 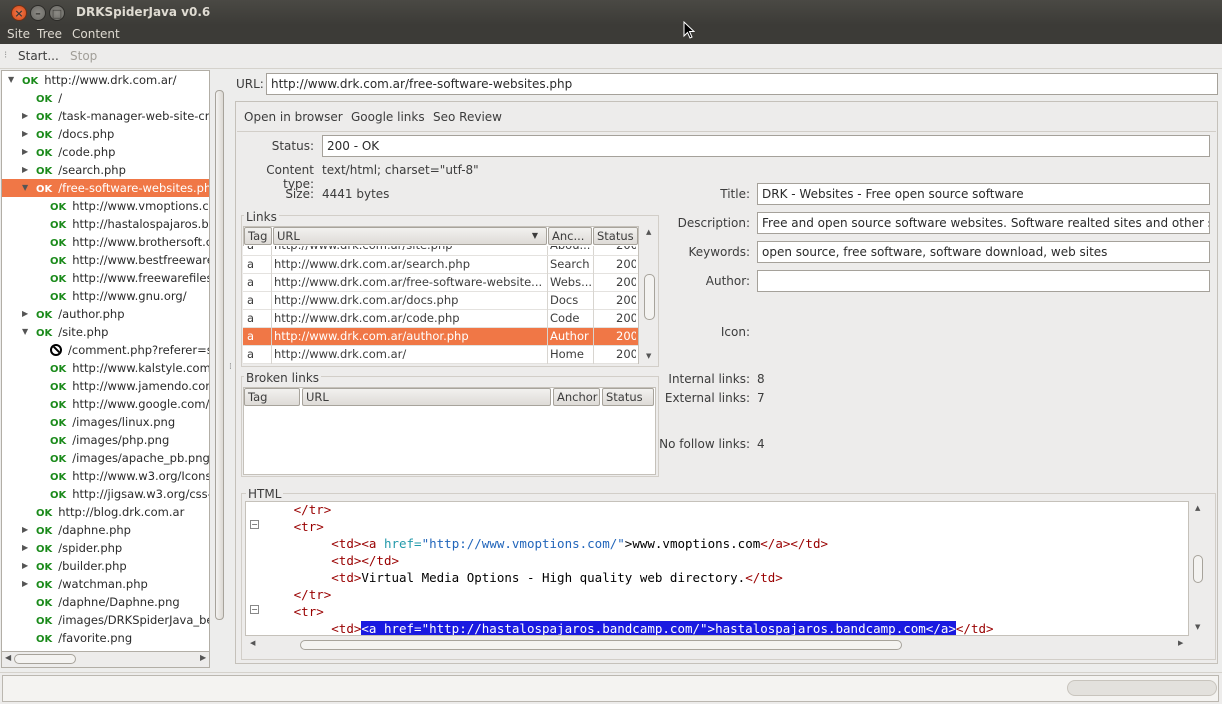 What do you see at coordinates (129, 242) in the screenshot?
I see `tree-node: OK http://www.brothersoft.c` at bounding box center [129, 242].